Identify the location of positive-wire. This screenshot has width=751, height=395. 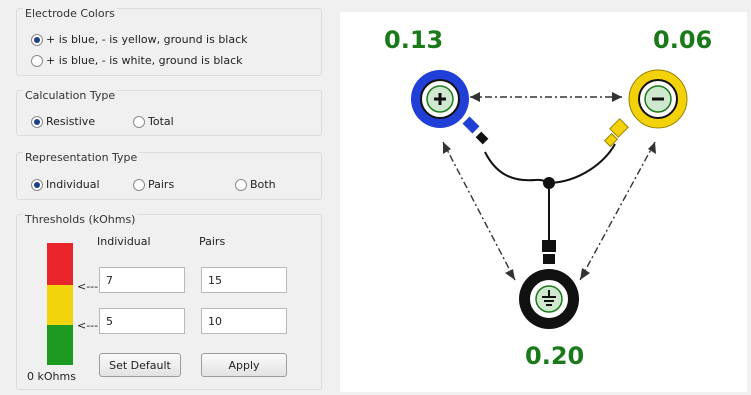
(517, 167).